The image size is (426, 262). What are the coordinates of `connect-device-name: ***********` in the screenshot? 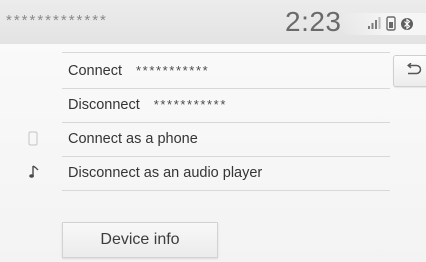 It's located at (173, 70).